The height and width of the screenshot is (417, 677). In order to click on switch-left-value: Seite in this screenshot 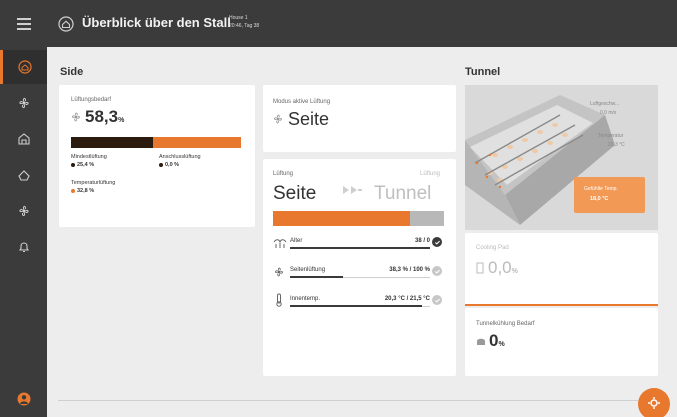, I will do `click(295, 193)`.